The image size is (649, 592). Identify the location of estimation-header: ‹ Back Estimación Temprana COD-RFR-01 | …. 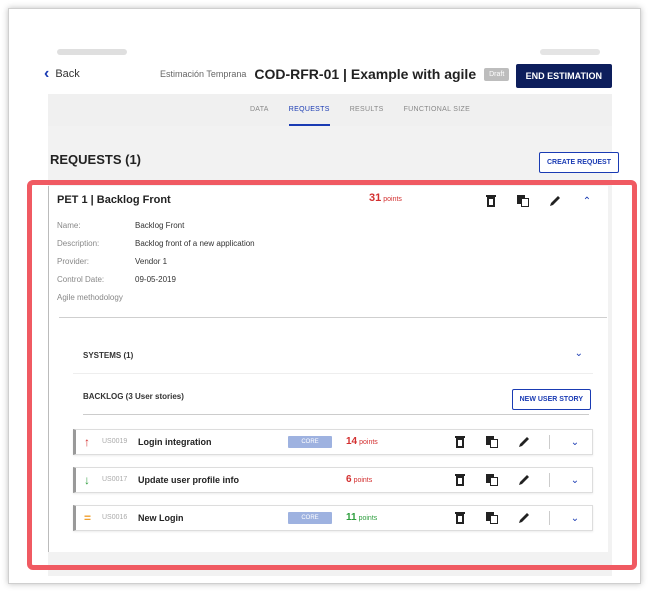
(326, 76).